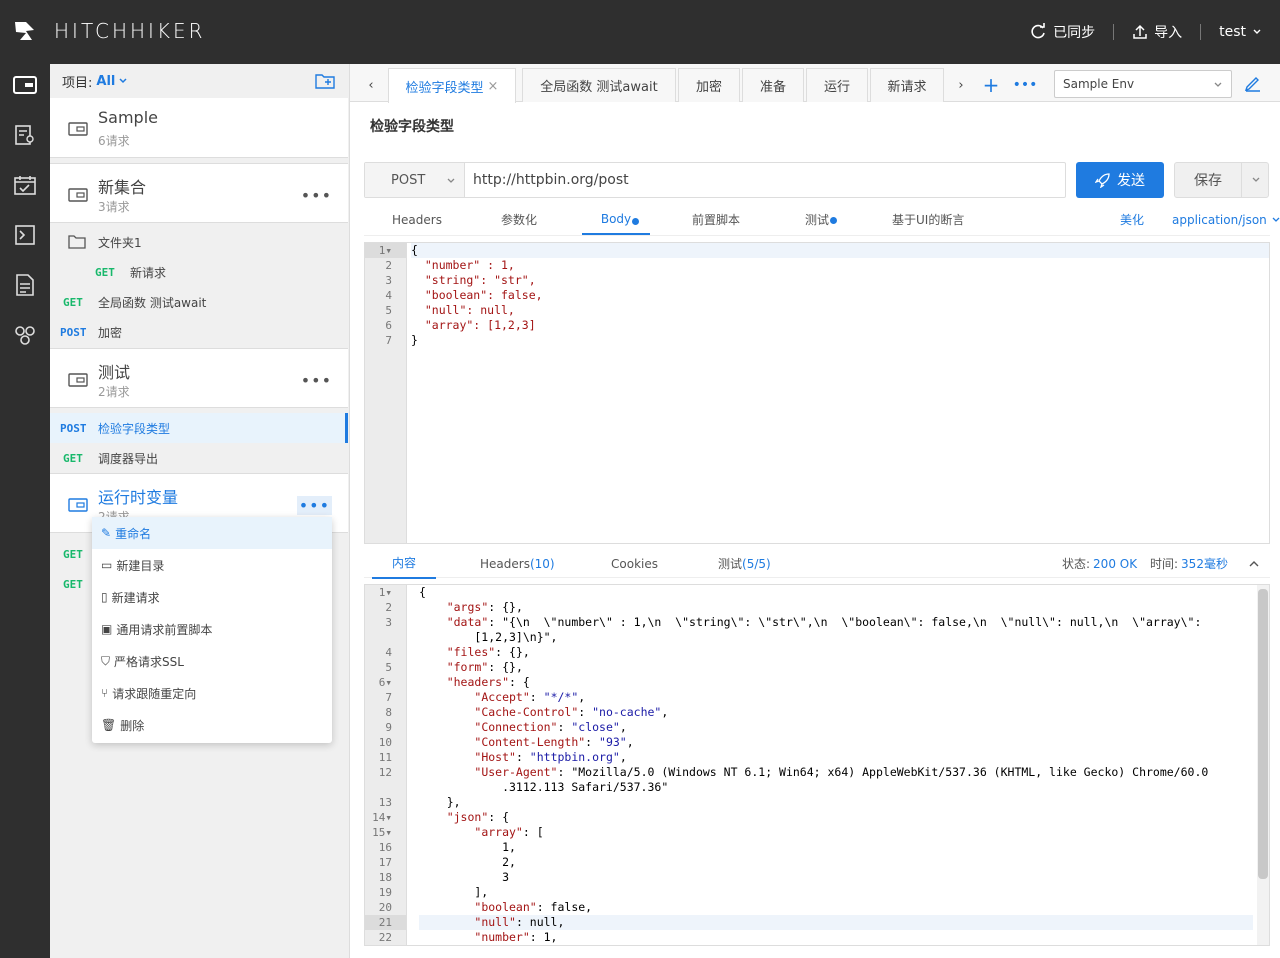  I want to click on code-line: "form": {},, so click(484, 667).